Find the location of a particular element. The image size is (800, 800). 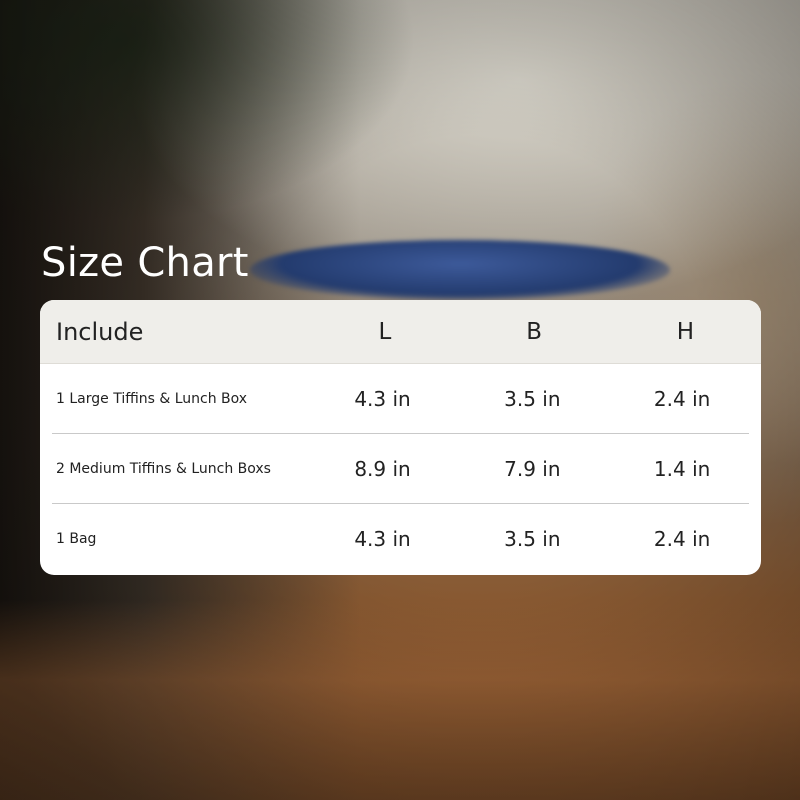

row-include: 2 Medium Tiffins & Lunch Boxs is located at coordinates (163, 468).